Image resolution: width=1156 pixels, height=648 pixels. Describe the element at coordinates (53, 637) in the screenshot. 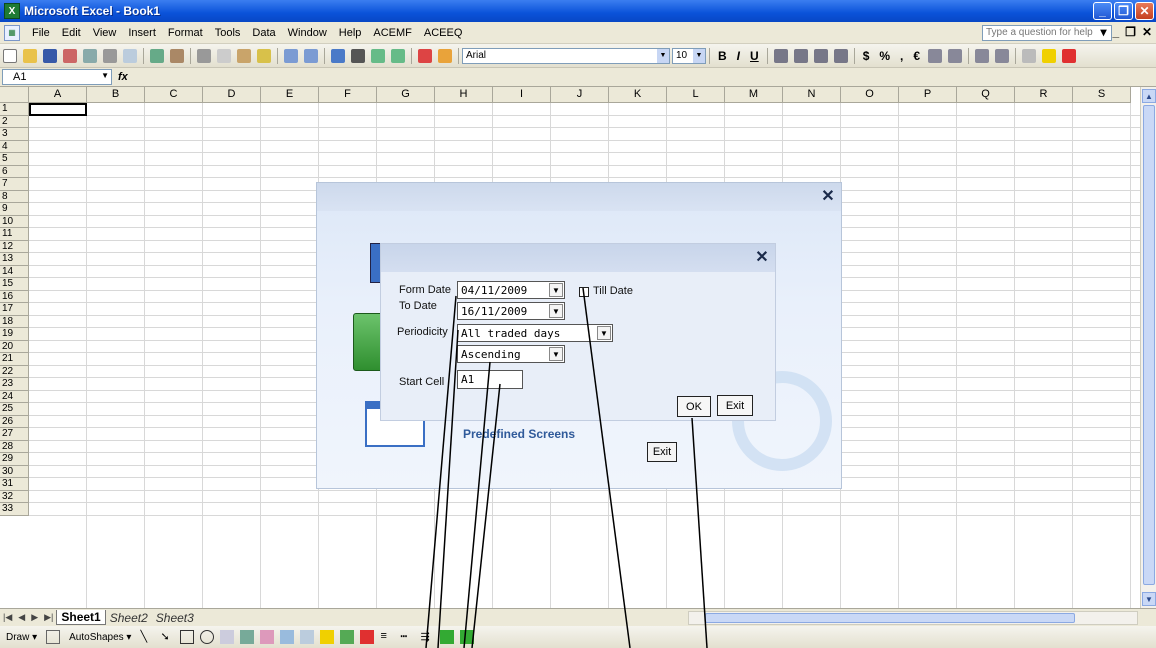

I see `select-objects-icon` at that location.